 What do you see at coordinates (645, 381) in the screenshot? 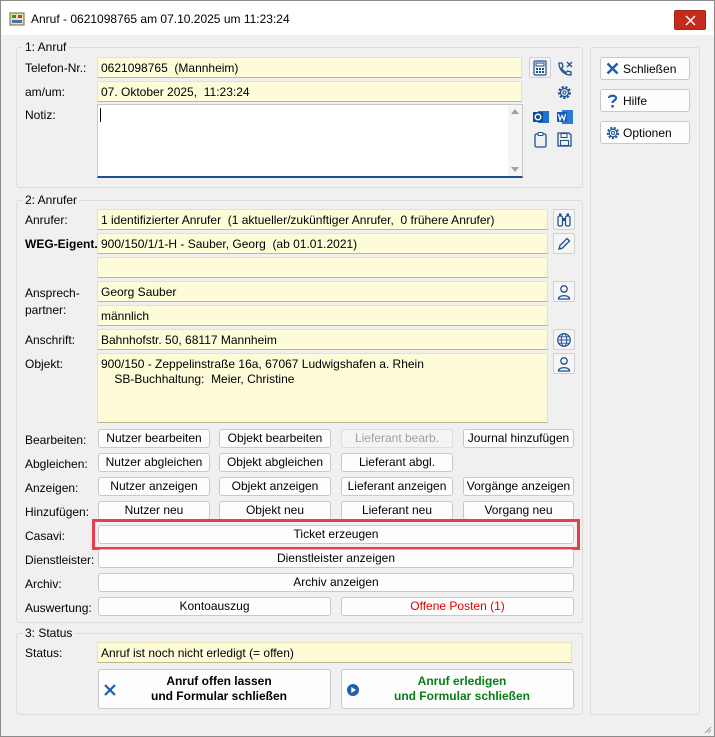
I see `side-panel` at bounding box center [645, 381].